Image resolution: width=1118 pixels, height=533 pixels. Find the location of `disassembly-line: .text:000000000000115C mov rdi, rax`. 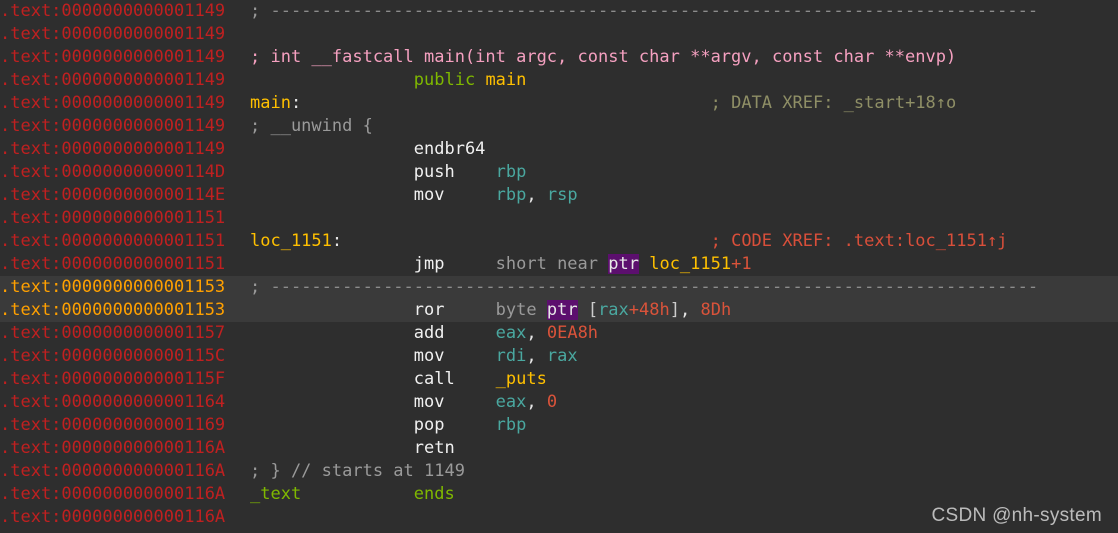

disassembly-line: .text:000000000000115C mov rdi, rax is located at coordinates (559, 356).